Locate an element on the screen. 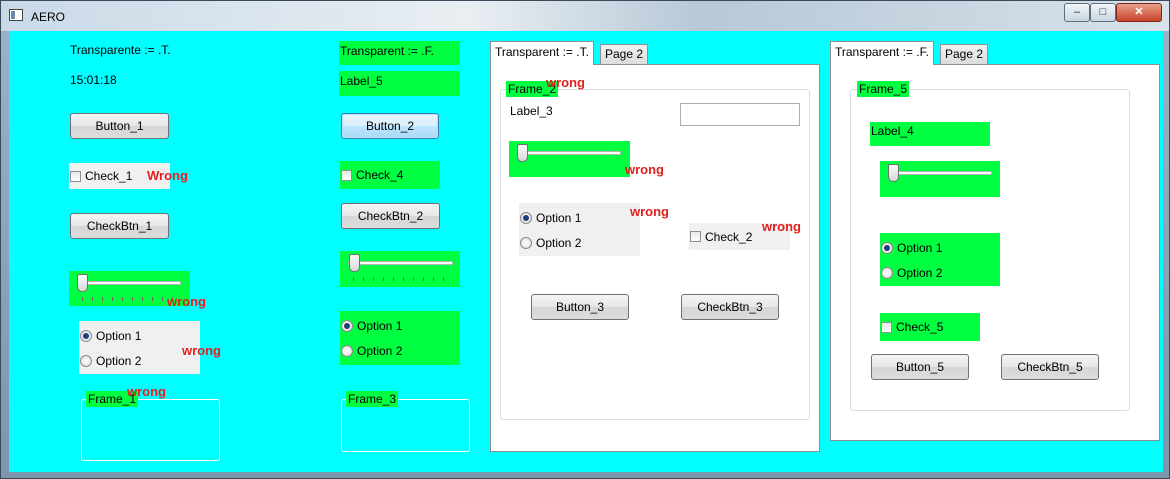 The width and height of the screenshot is (1170, 479). check-5: Check_5 is located at coordinates (930, 327).